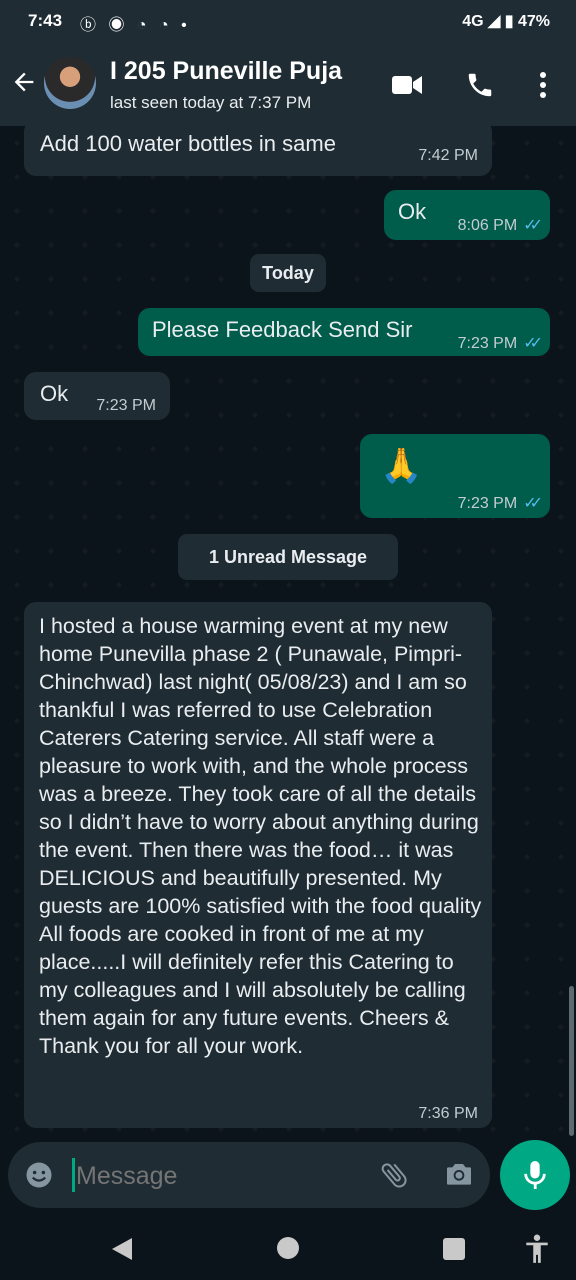 Image resolution: width=576 pixels, height=1280 pixels. What do you see at coordinates (480, 85) in the screenshot?
I see `phone-call-icon` at bounding box center [480, 85].